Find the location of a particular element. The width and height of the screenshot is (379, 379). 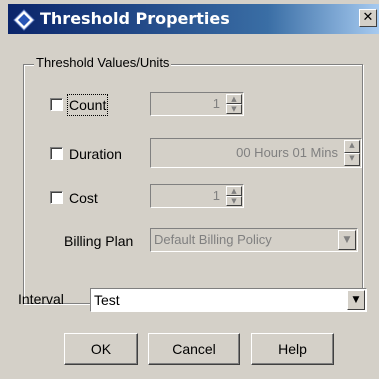

ok-button: OK is located at coordinates (101, 349).